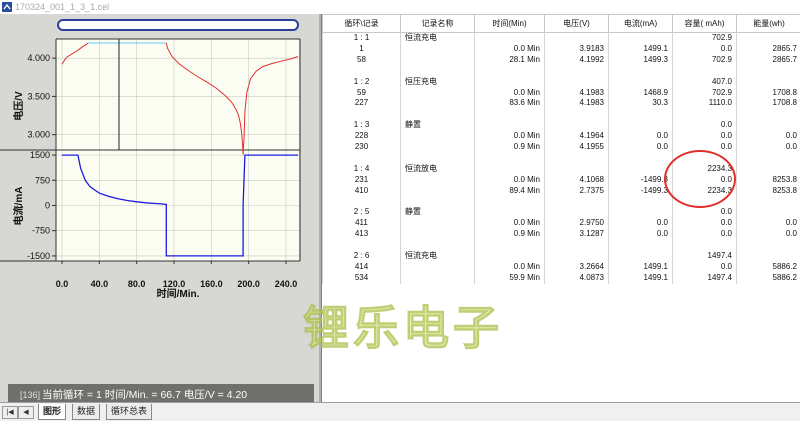  I want to click on cell-cycle: 1 : 2, so click(362, 82).